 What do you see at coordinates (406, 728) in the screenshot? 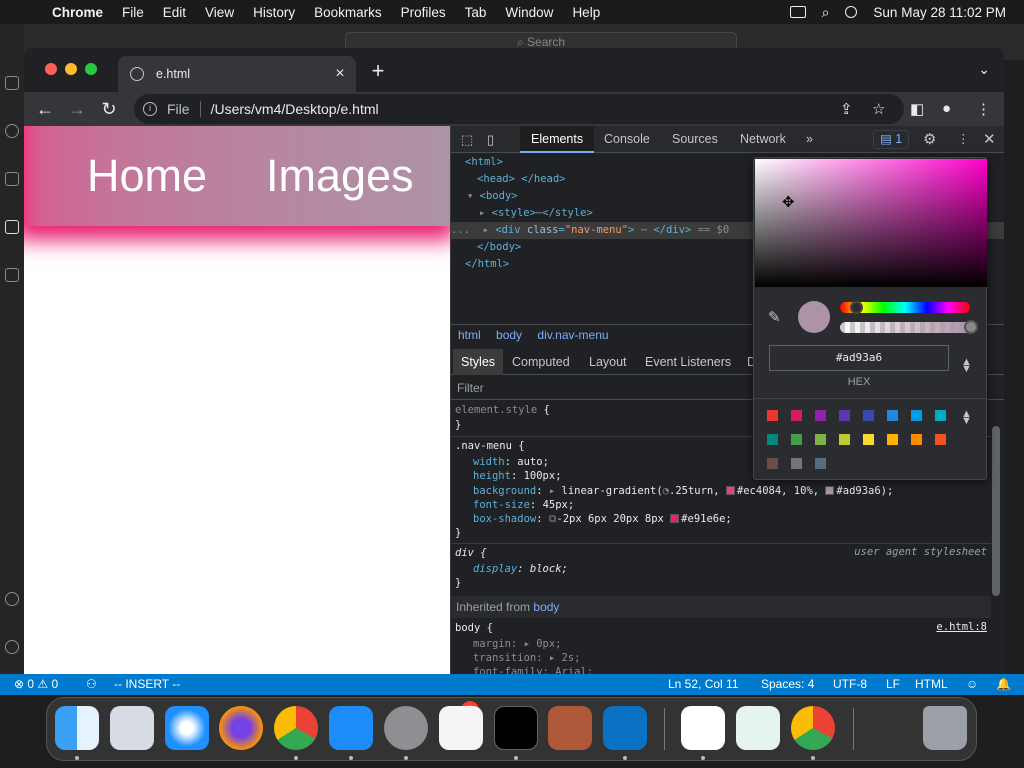
I see `system-settings-icon` at bounding box center [406, 728].